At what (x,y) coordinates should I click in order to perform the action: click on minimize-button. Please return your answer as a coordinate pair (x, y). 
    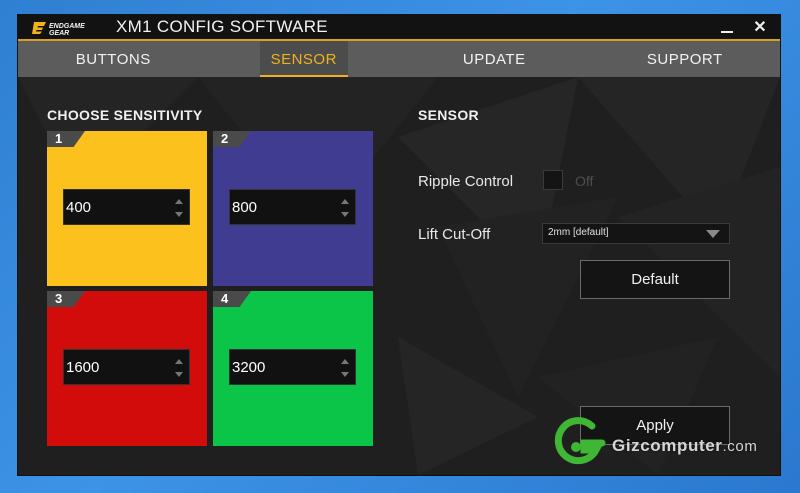
    Looking at the image, I should click on (727, 27).